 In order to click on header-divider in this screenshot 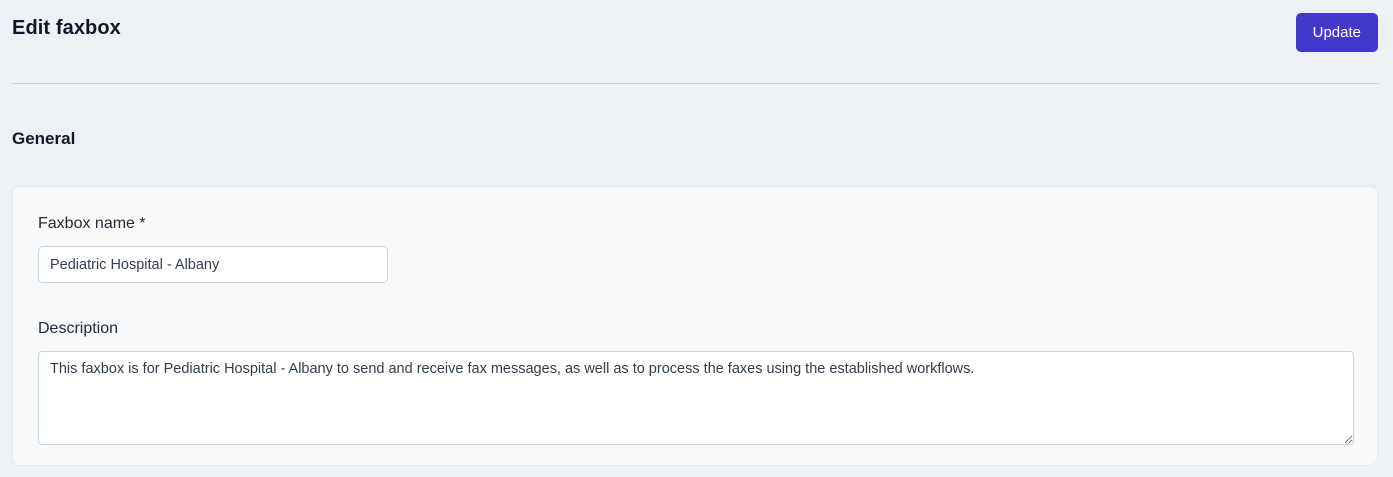, I will do `click(695, 83)`.